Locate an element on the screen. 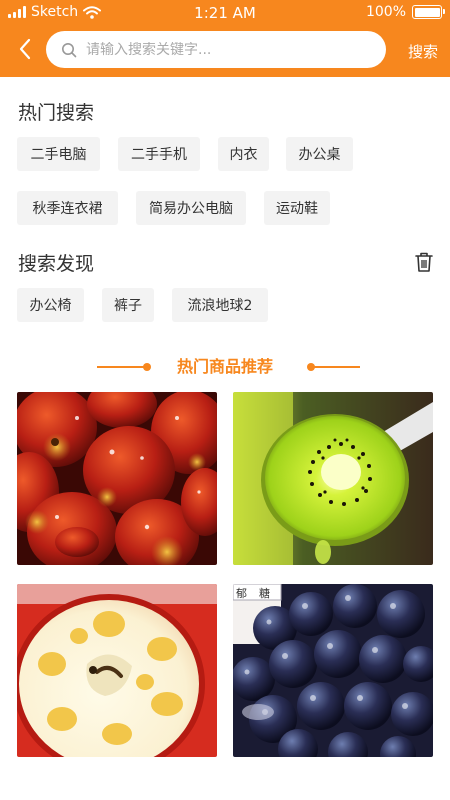  trash-icon is located at coordinates (424, 262).